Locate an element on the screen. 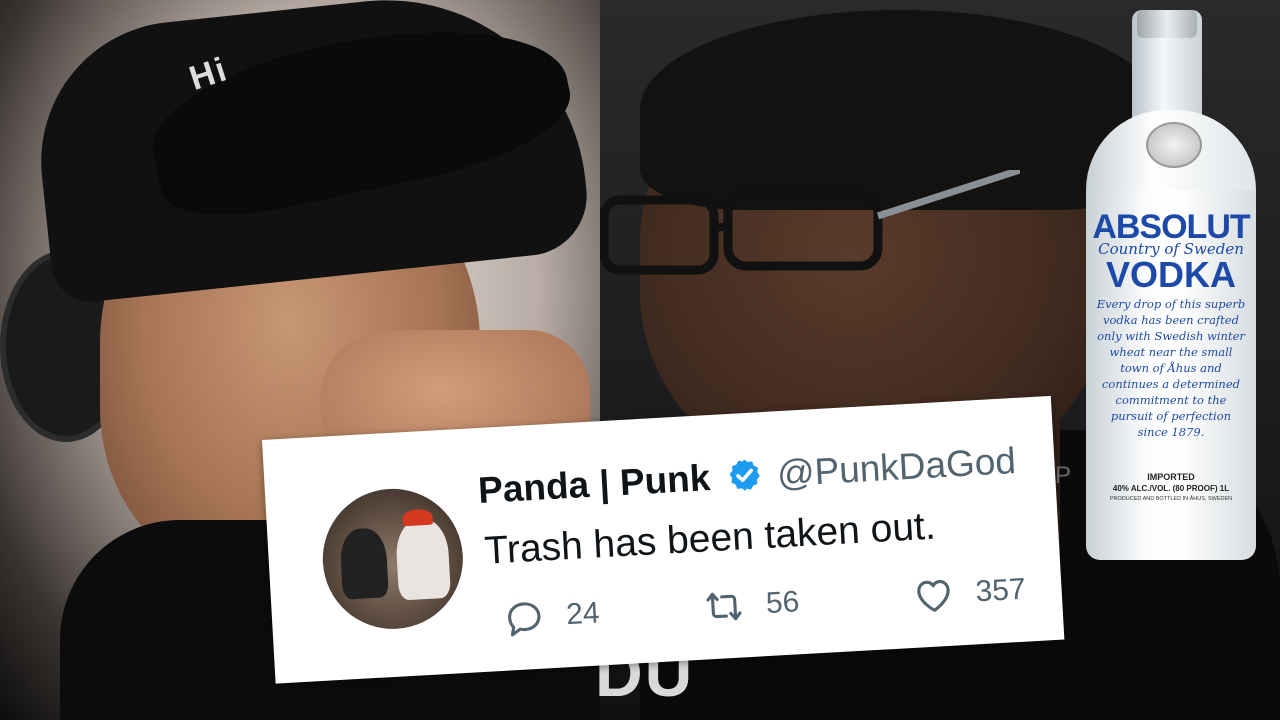  retweet-icon is located at coordinates (724, 606).